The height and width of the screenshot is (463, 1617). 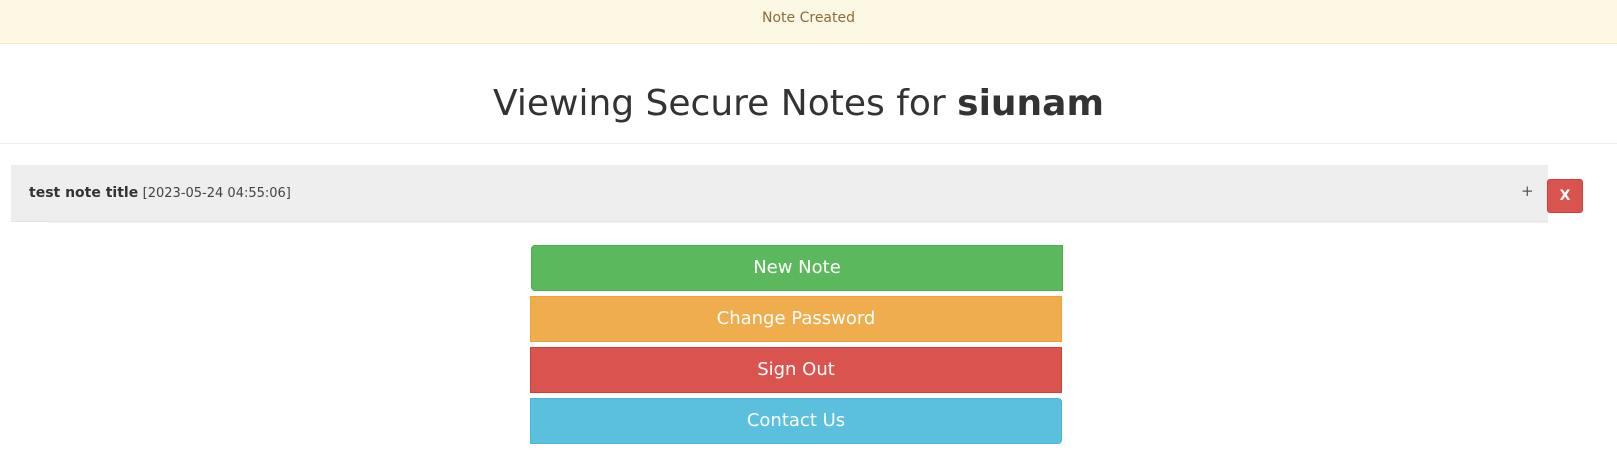 What do you see at coordinates (1565, 196) in the screenshot?
I see `delete-note-button: X` at bounding box center [1565, 196].